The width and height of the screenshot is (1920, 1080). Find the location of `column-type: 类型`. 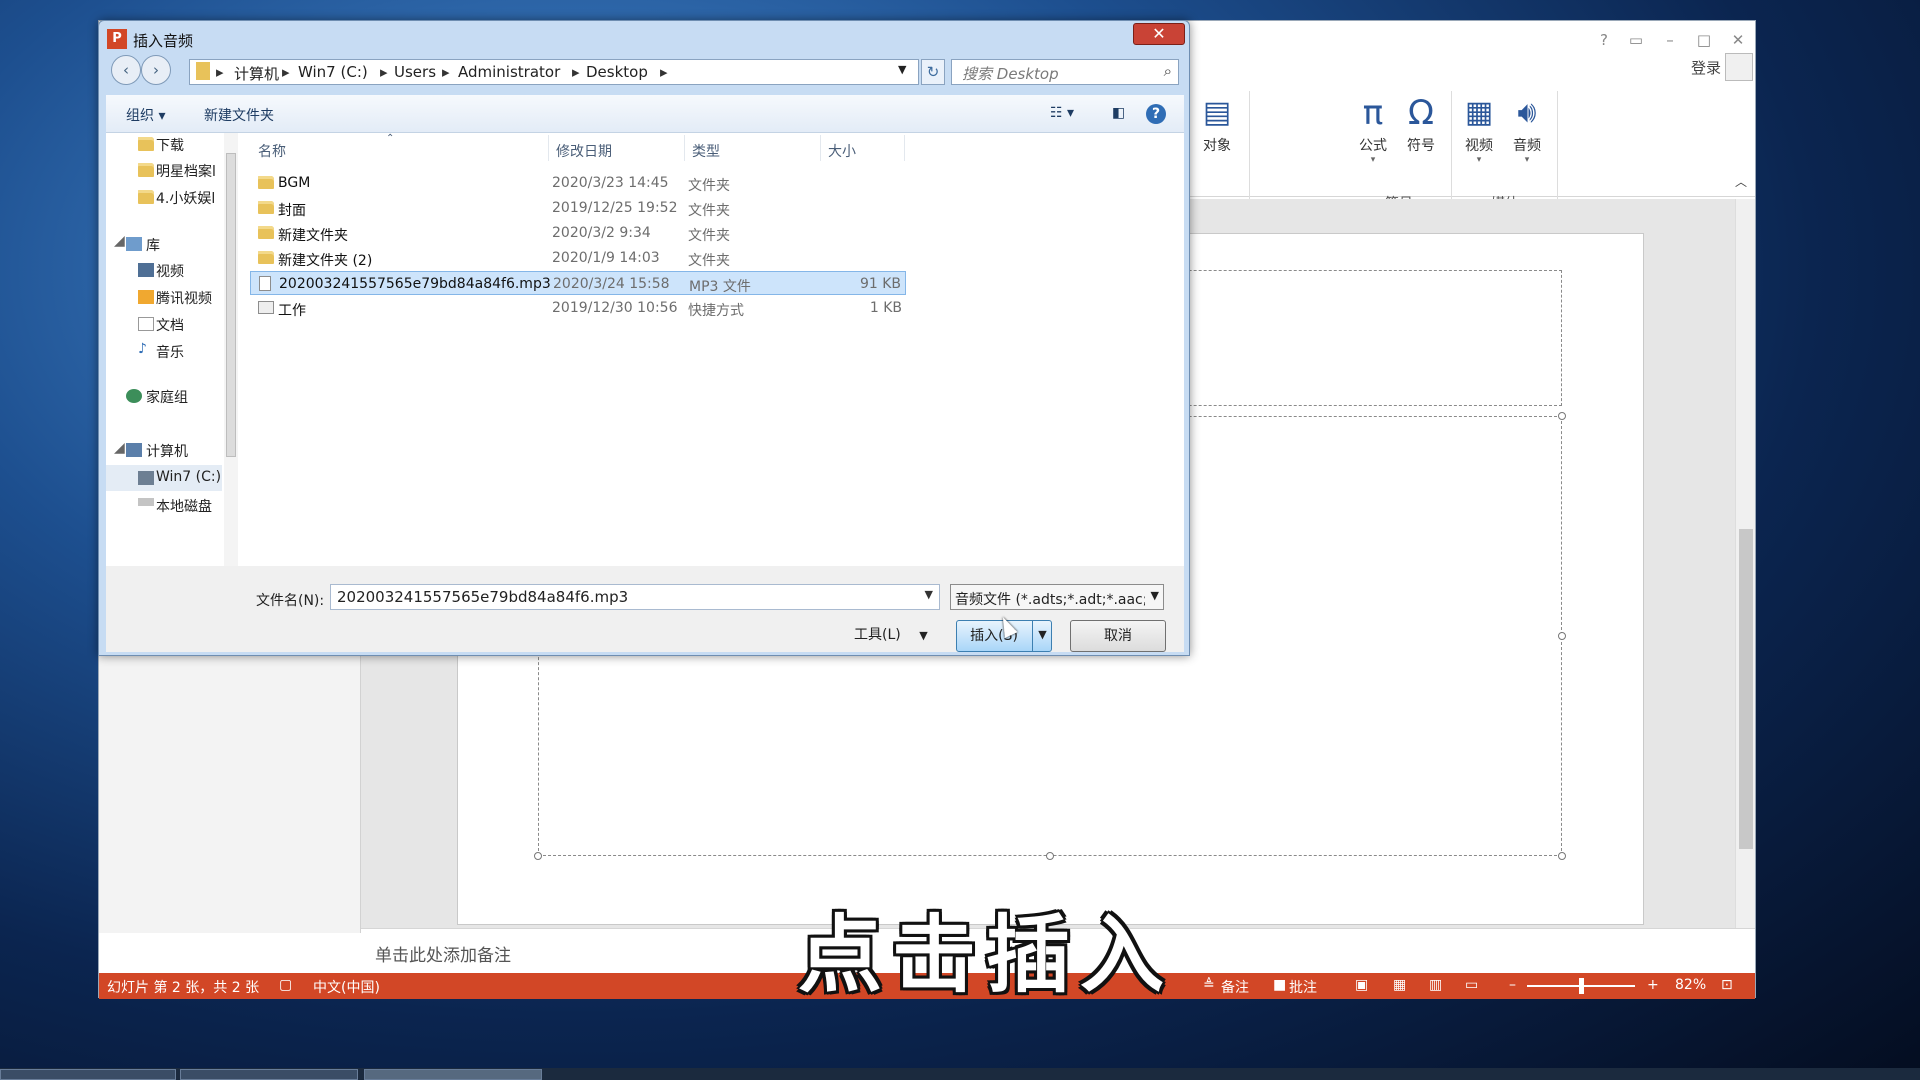

column-type: 类型 is located at coordinates (706, 151).